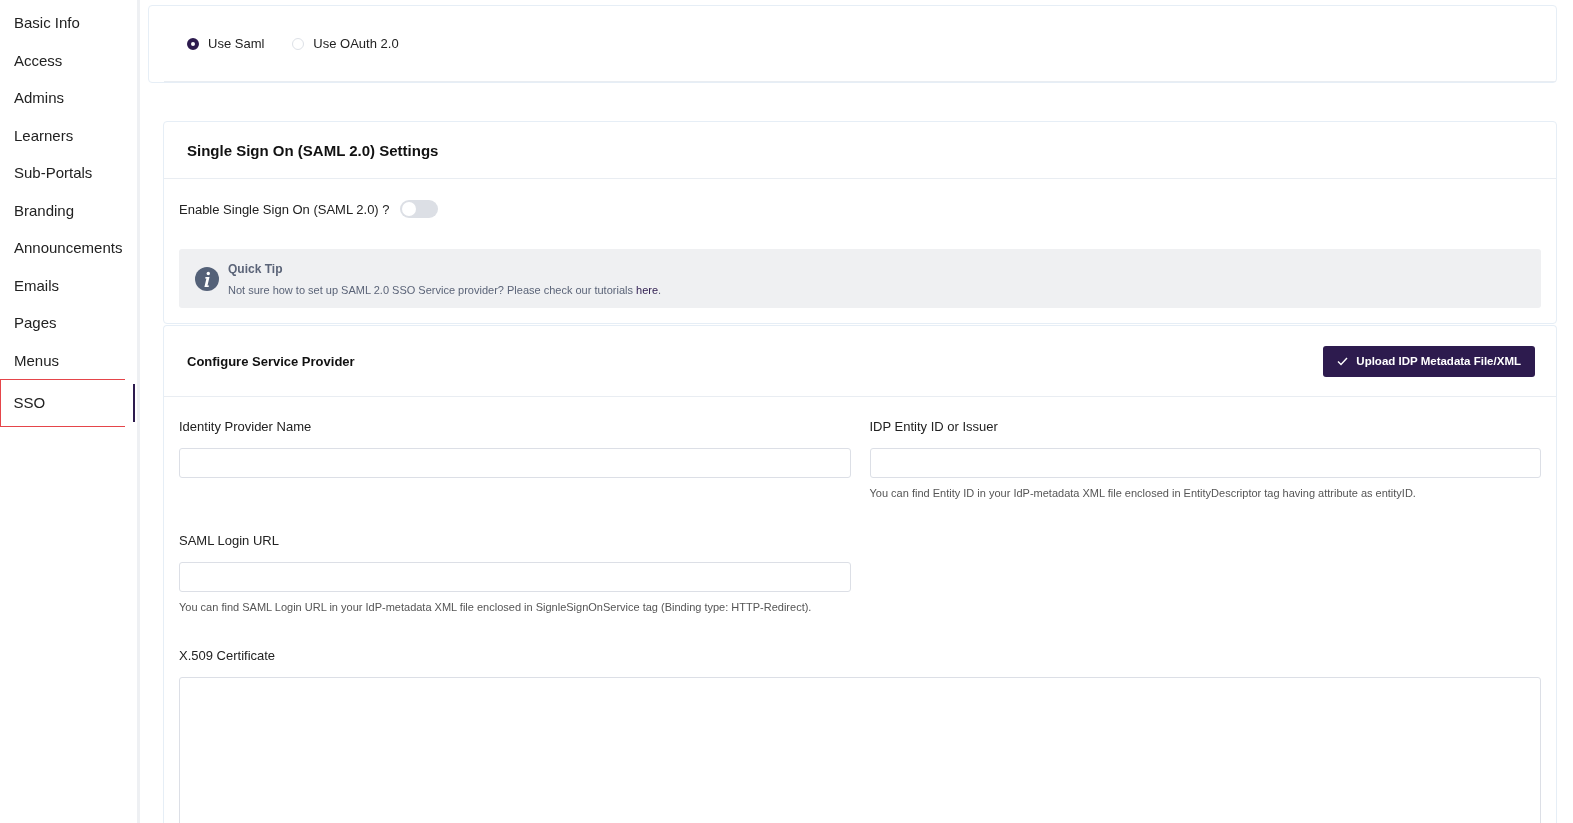 The height and width of the screenshot is (823, 1573). I want to click on help-text: You can find Entity ID in your IdP-metadata XML file enclosed in EntityDescriptor tag having attribute as entityID., so click(1142, 493).